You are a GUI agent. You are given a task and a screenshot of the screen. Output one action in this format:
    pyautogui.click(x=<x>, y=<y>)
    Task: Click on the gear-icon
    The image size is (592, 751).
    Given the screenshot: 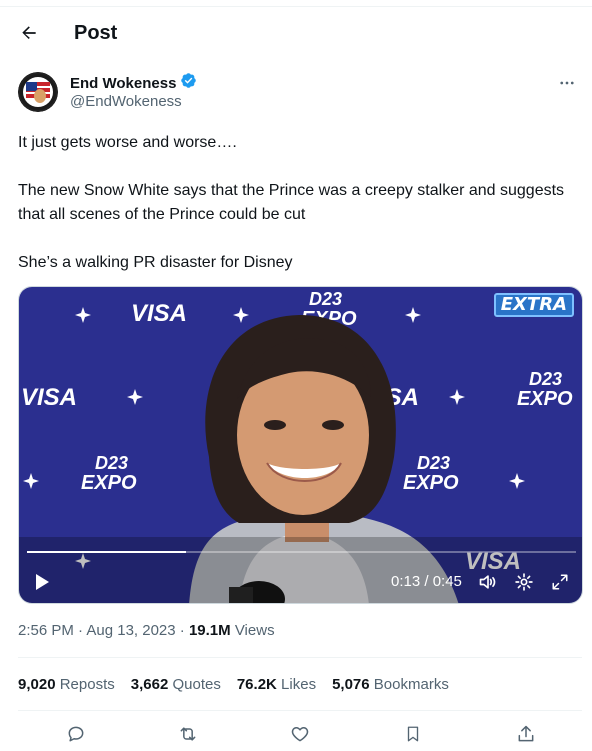 What is the action you would take?
    pyautogui.click(x=524, y=582)
    